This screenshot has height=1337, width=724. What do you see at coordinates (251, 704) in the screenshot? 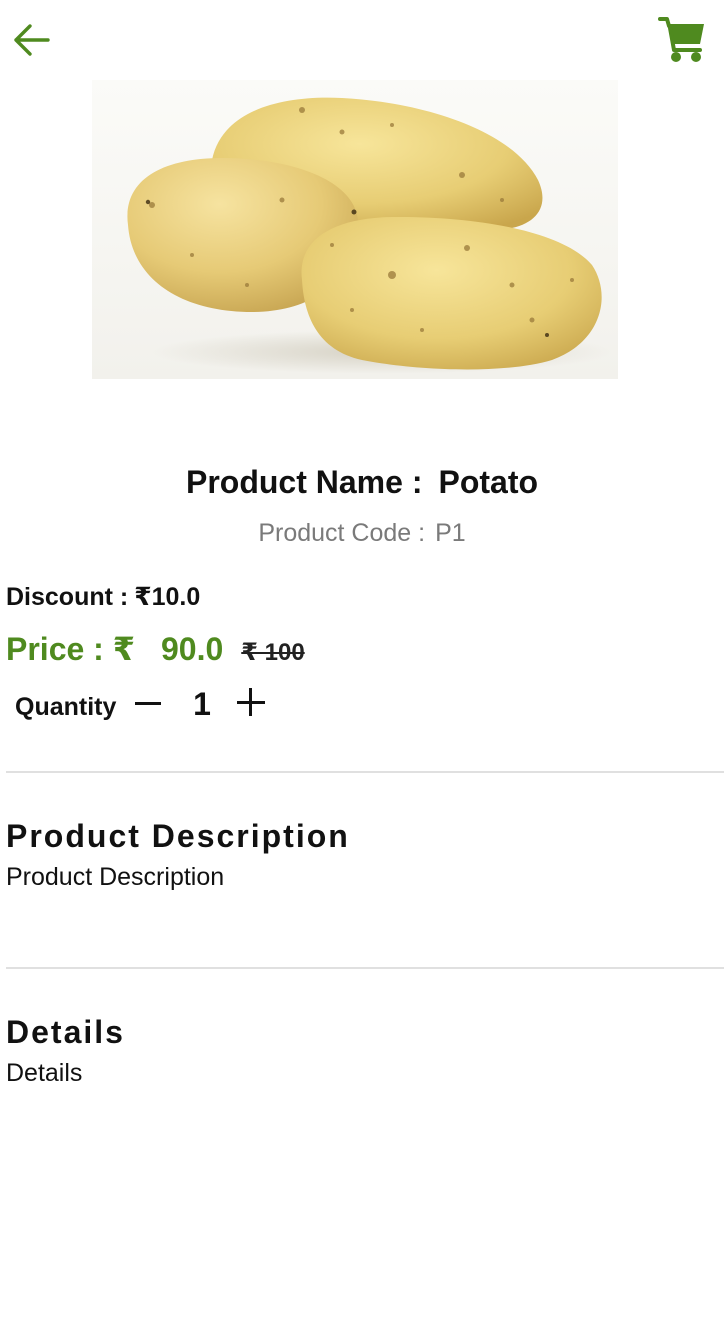
I see `increase-quantity-button` at bounding box center [251, 704].